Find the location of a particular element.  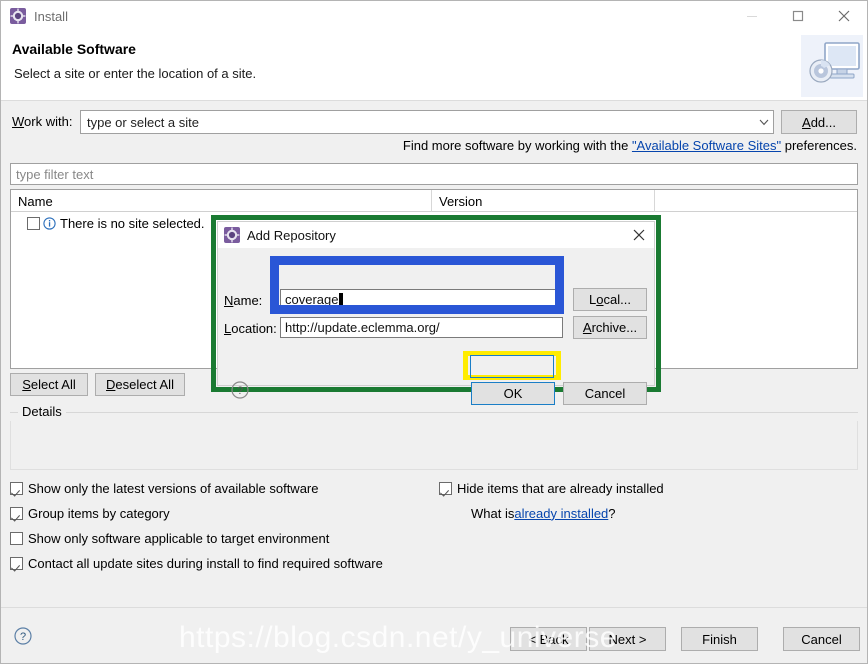

minimize-button is located at coordinates (752, 16).